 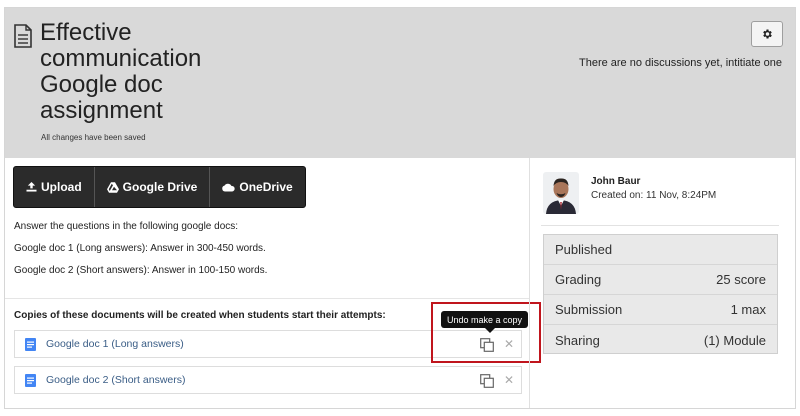 What do you see at coordinates (31, 187) in the screenshot?
I see `upload-icon` at bounding box center [31, 187].